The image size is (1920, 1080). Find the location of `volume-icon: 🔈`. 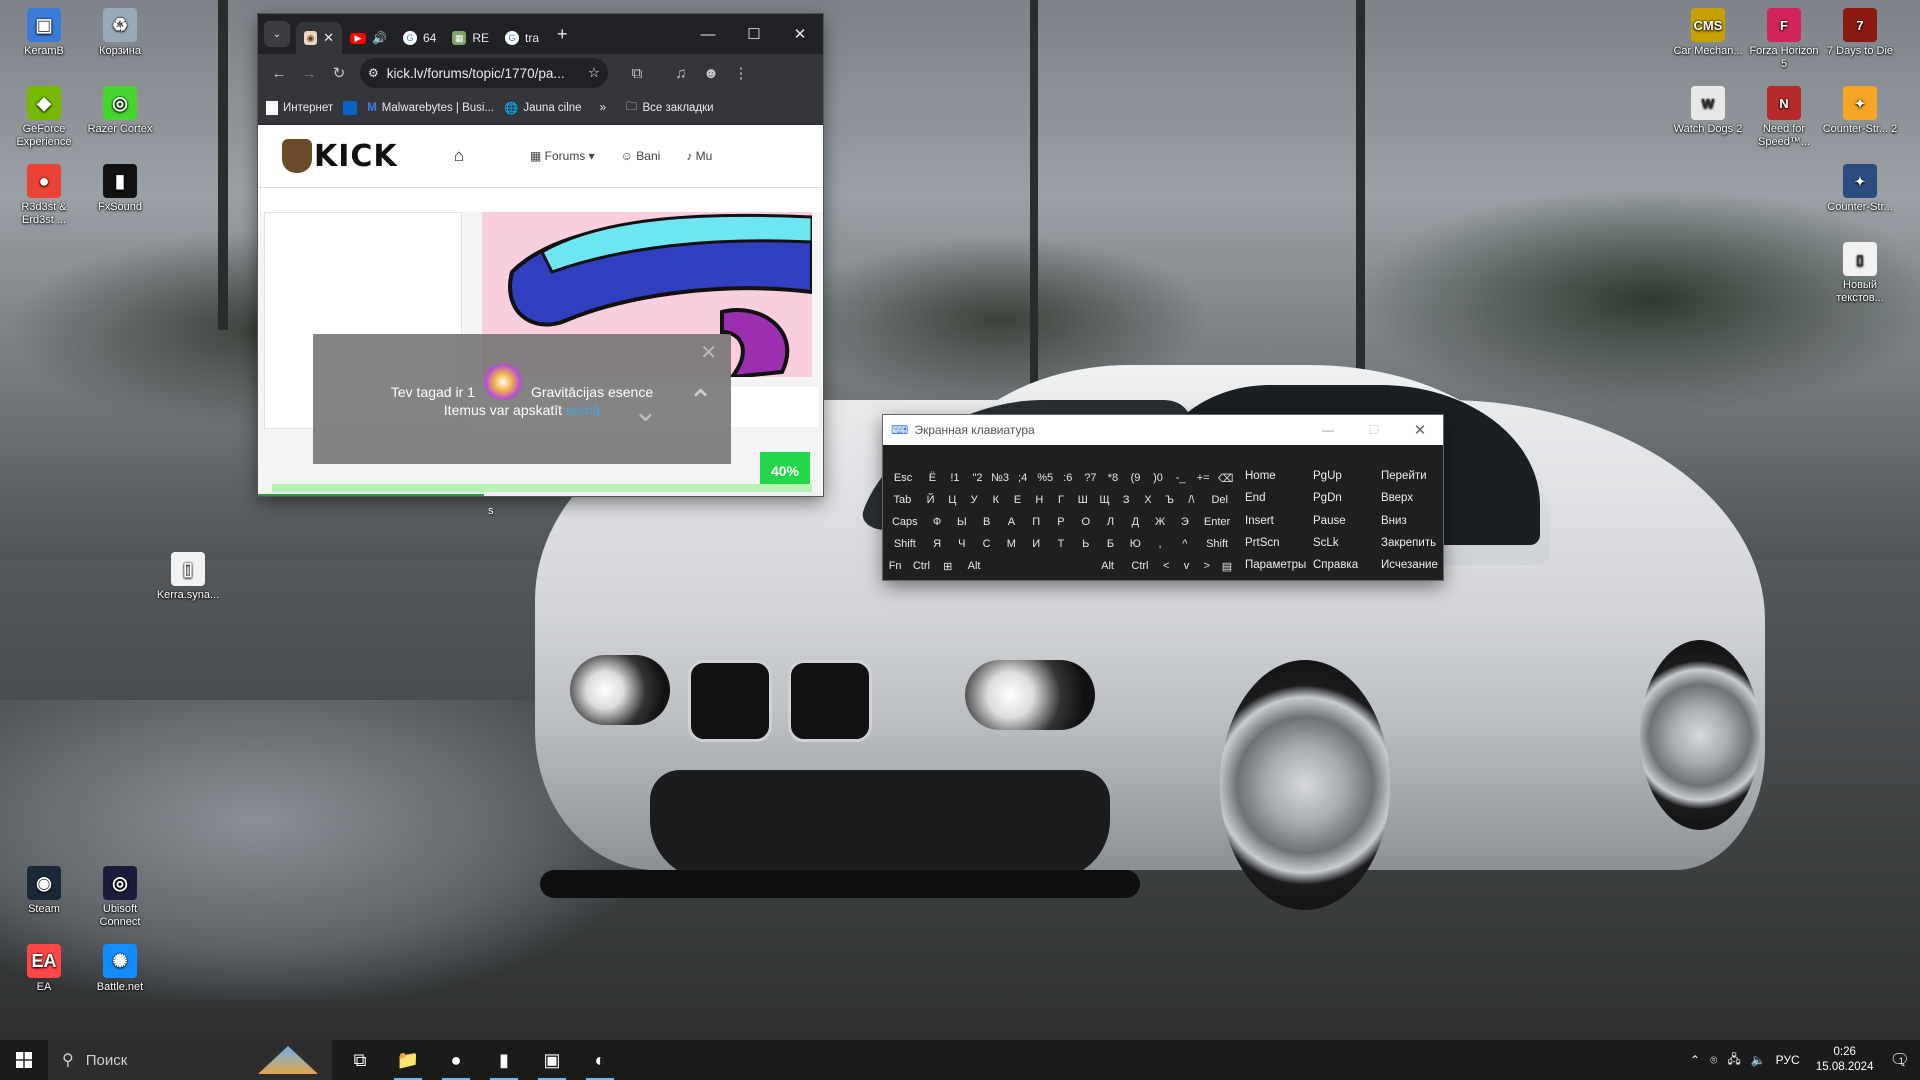

volume-icon: 🔈 is located at coordinates (1758, 1060).